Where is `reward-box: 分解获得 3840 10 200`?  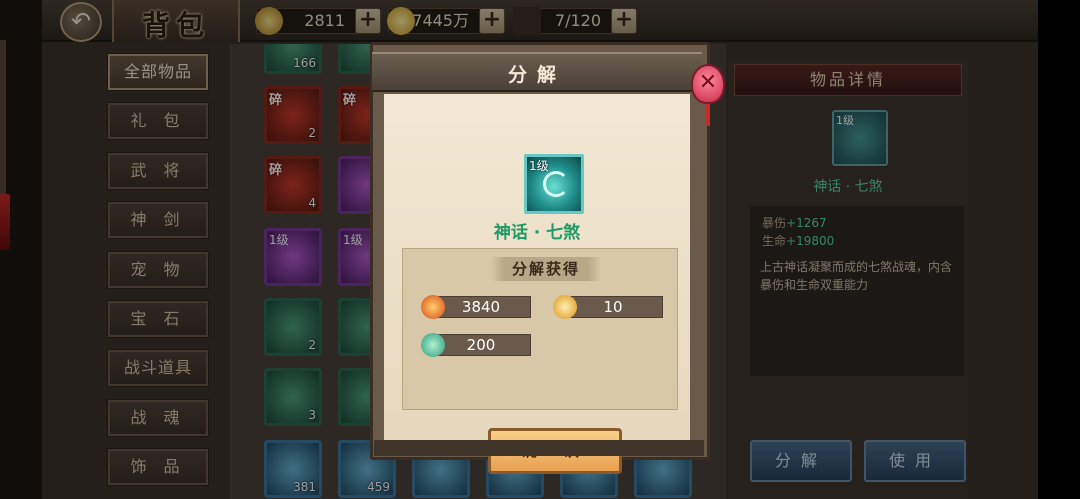
reward-box: 分解获得 3840 10 200 is located at coordinates (540, 329).